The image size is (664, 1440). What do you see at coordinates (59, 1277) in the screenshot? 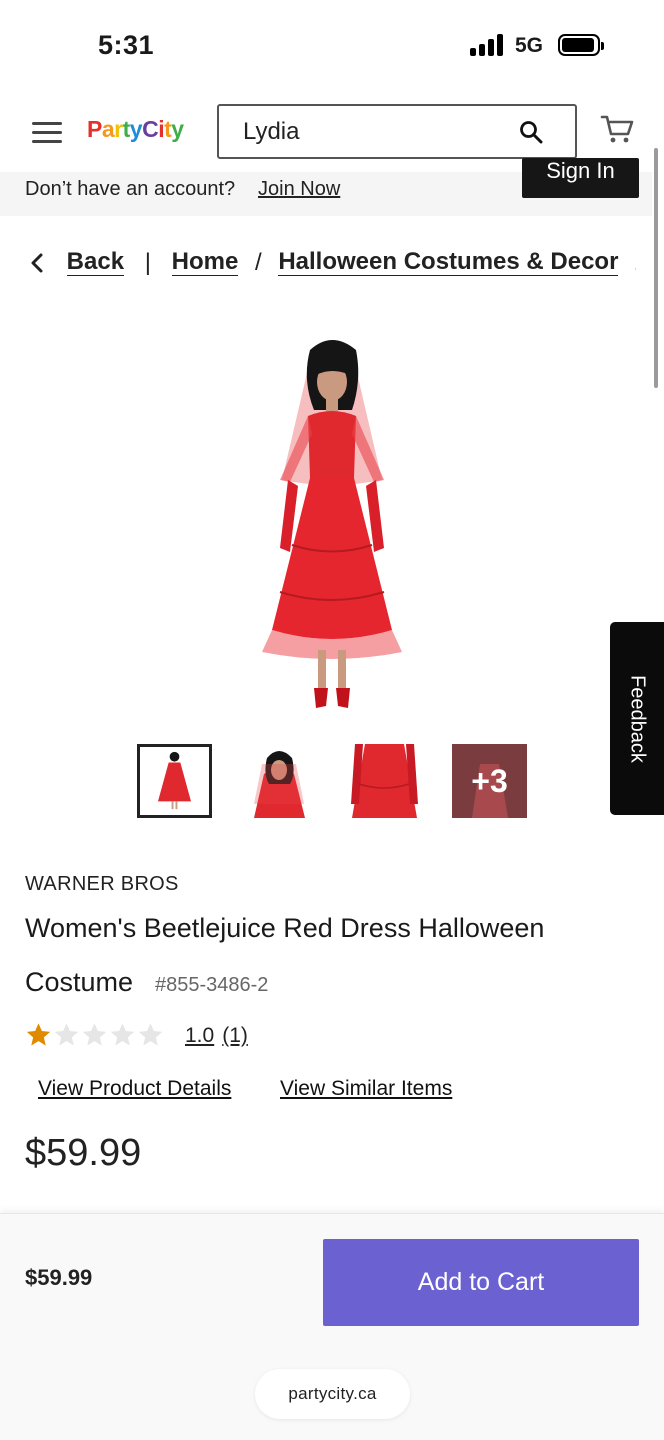
I see `sticky-price: $59.99` at bounding box center [59, 1277].